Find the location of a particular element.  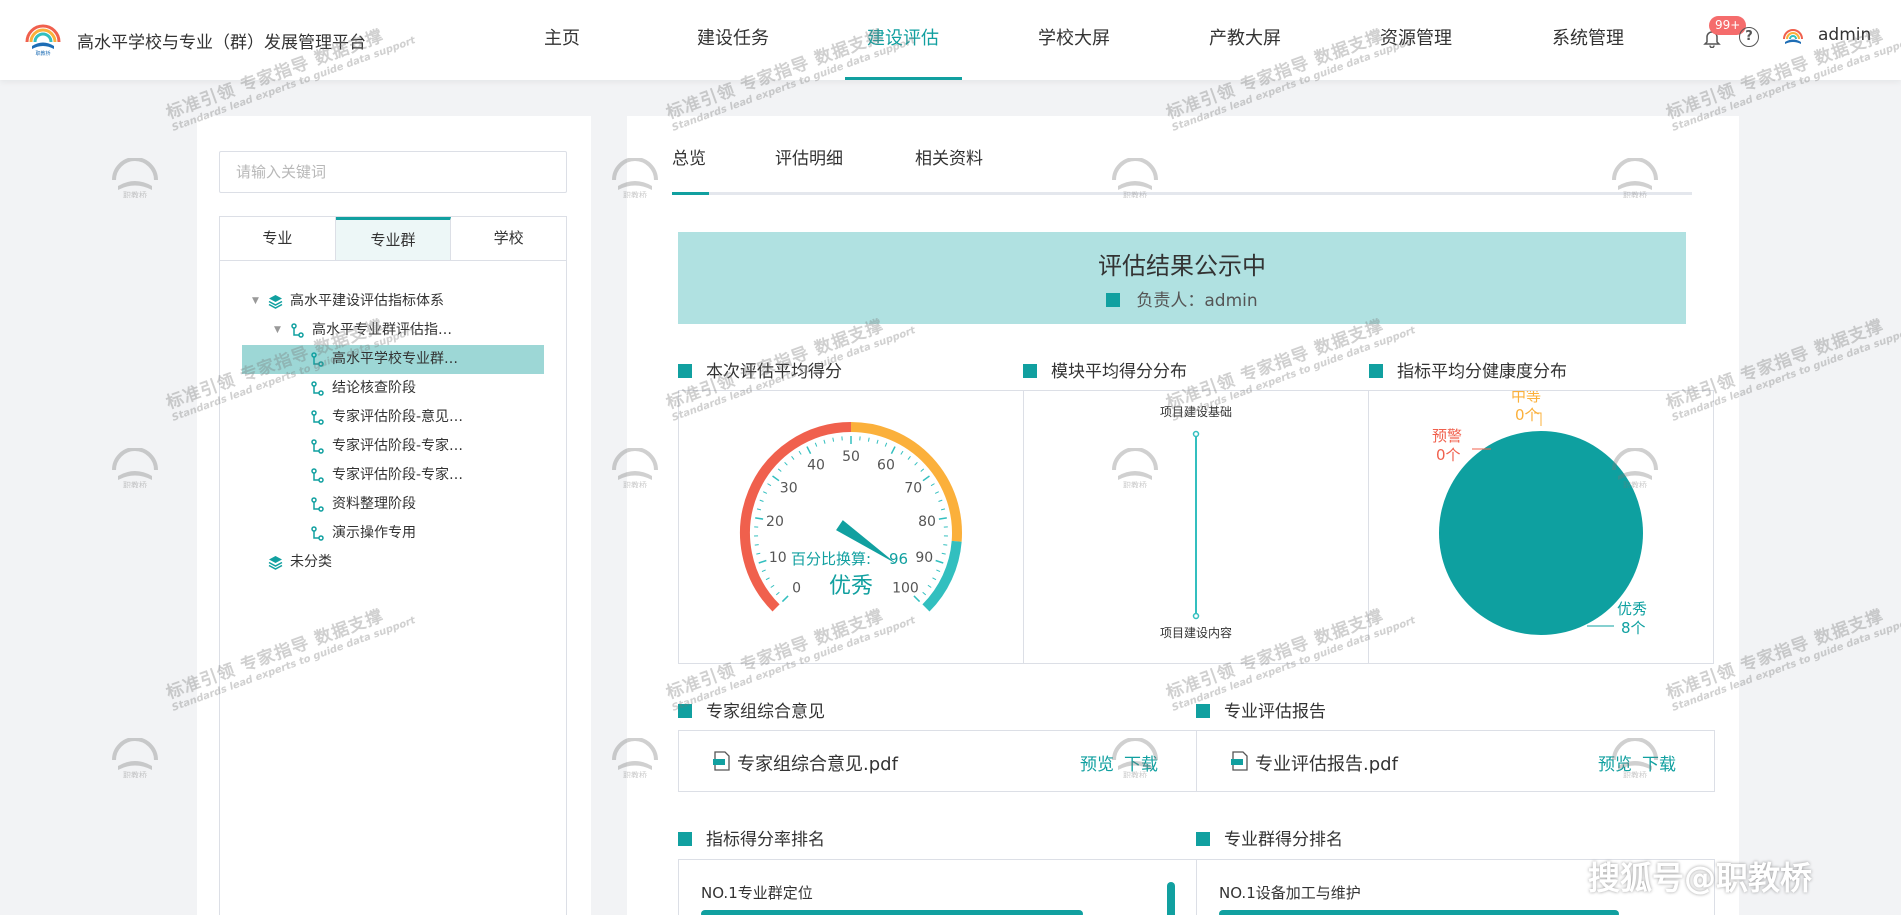

section-health-dist: 指标平均分健康度分布 is located at coordinates (1468, 369).